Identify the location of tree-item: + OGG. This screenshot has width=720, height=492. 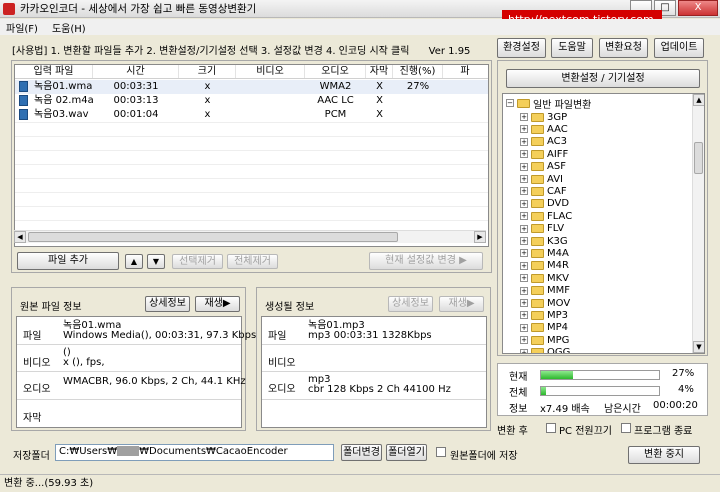
(545, 350).